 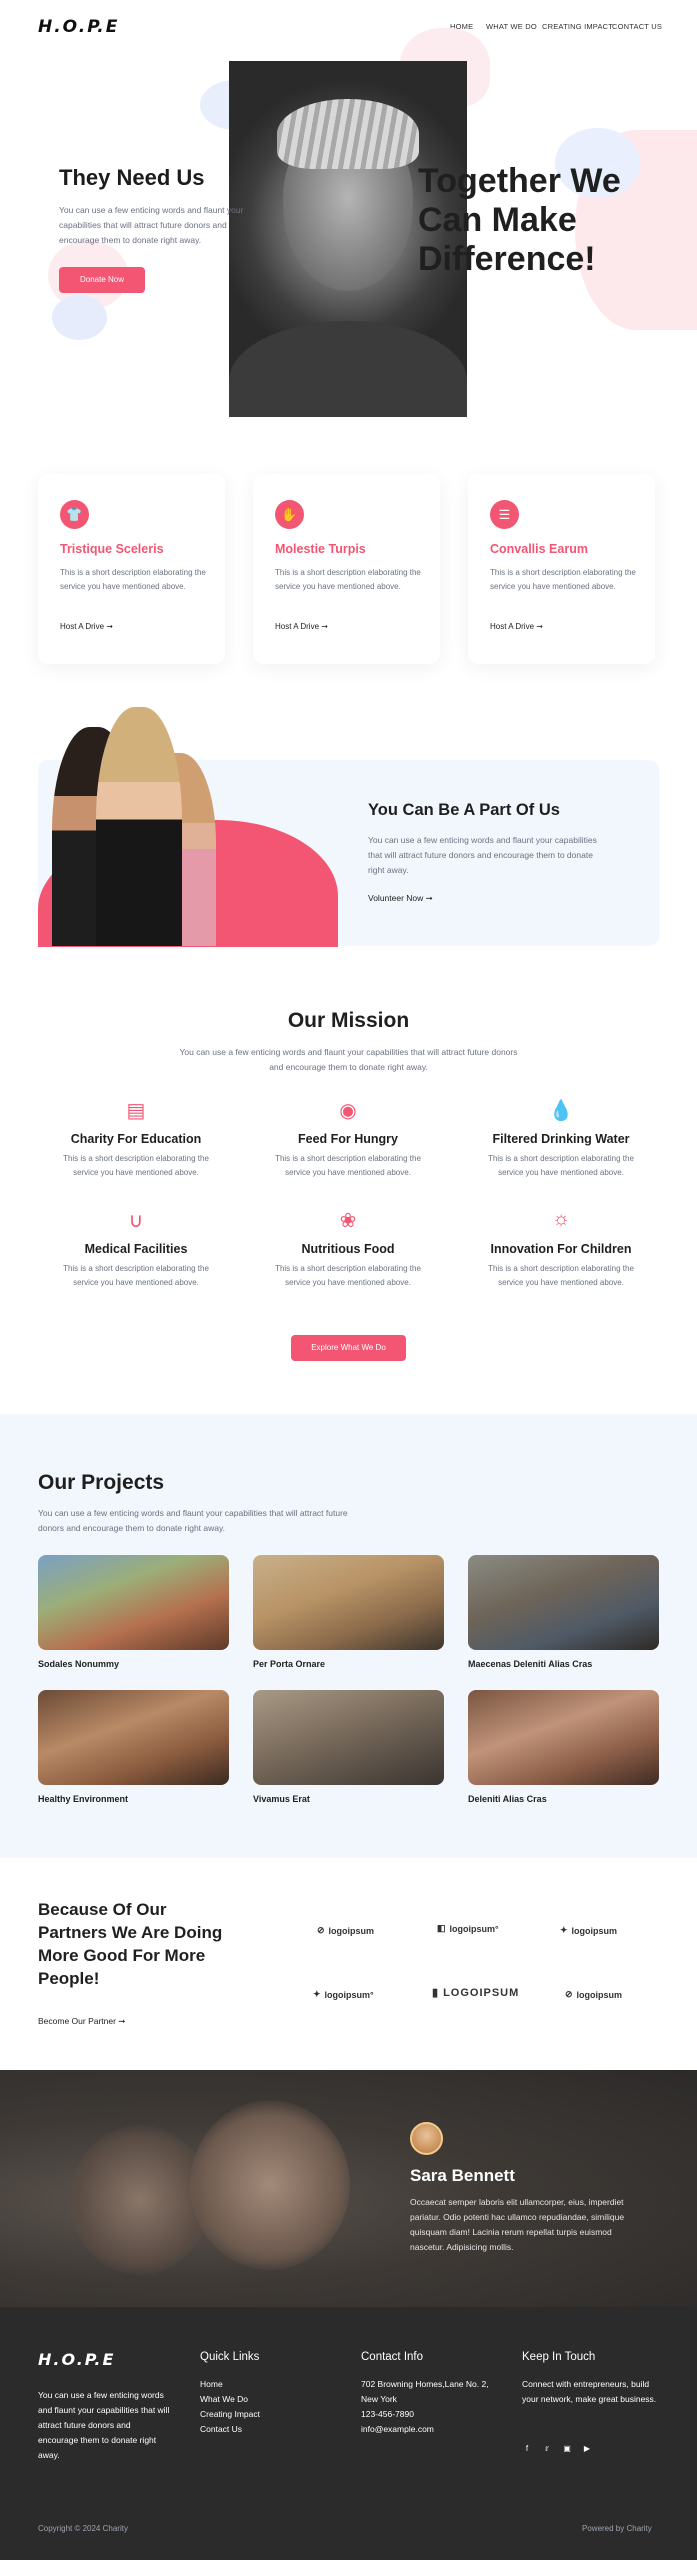 I want to click on project-title: Deleniti Alias Cras, so click(x=507, y=1799).